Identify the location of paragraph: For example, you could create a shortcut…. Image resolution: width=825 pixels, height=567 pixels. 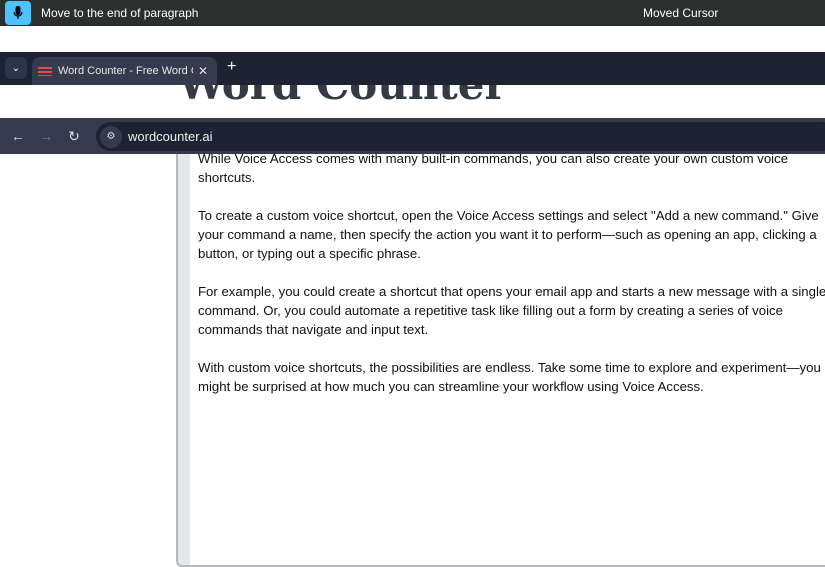
(511, 310).